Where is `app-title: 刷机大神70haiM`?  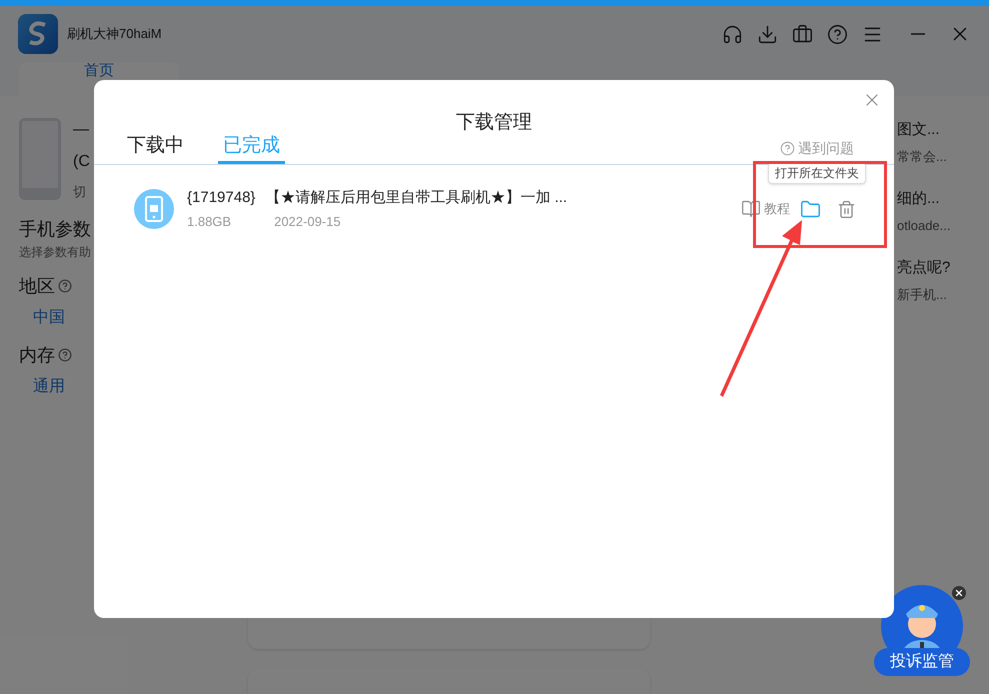
app-title: 刷机大神70haiM is located at coordinates (114, 34).